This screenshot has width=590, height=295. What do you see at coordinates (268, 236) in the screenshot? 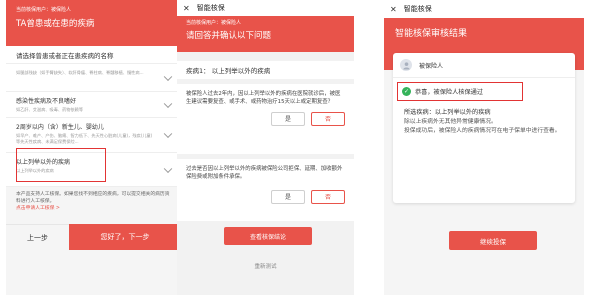
I see `view-result-button: 查看核保结论` at bounding box center [268, 236].